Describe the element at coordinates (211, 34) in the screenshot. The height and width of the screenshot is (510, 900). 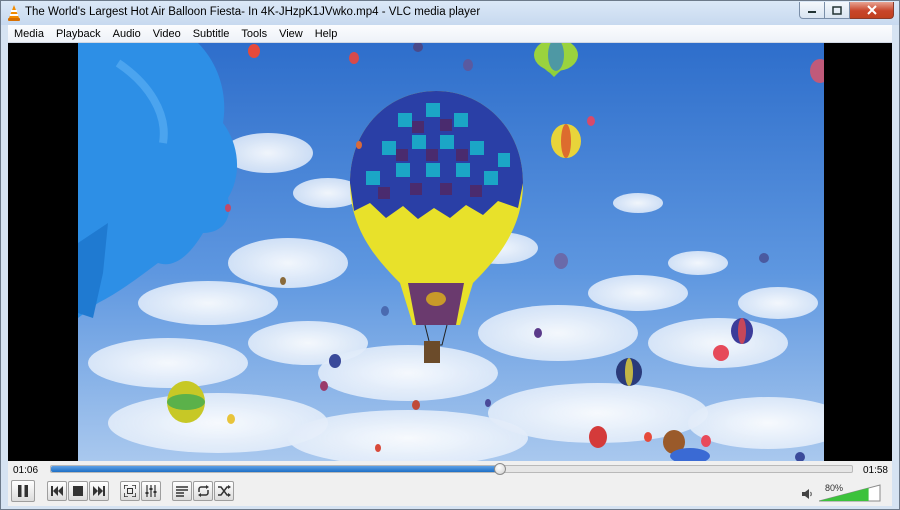
I see `menu-subtitle: Subtitle` at that location.